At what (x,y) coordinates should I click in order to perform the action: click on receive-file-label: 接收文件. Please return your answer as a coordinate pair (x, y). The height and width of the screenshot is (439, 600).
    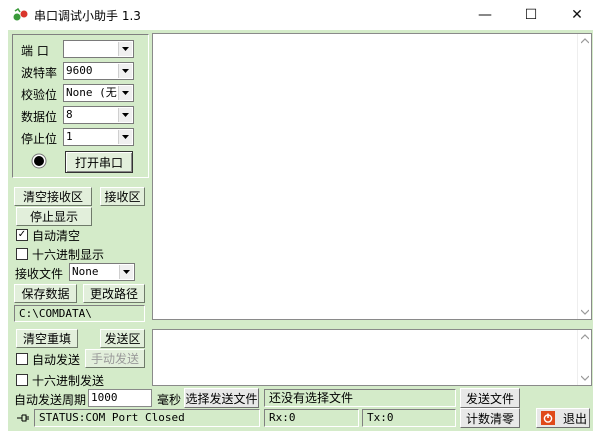
    Looking at the image, I should click on (39, 274).